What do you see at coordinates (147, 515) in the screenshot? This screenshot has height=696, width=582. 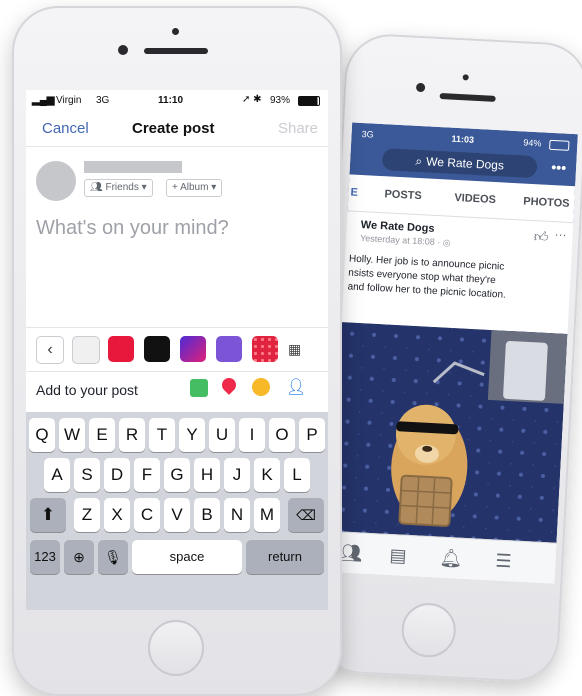 I see `key-c: C` at bounding box center [147, 515].